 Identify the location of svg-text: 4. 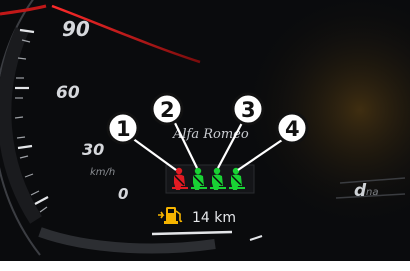
(292, 129).